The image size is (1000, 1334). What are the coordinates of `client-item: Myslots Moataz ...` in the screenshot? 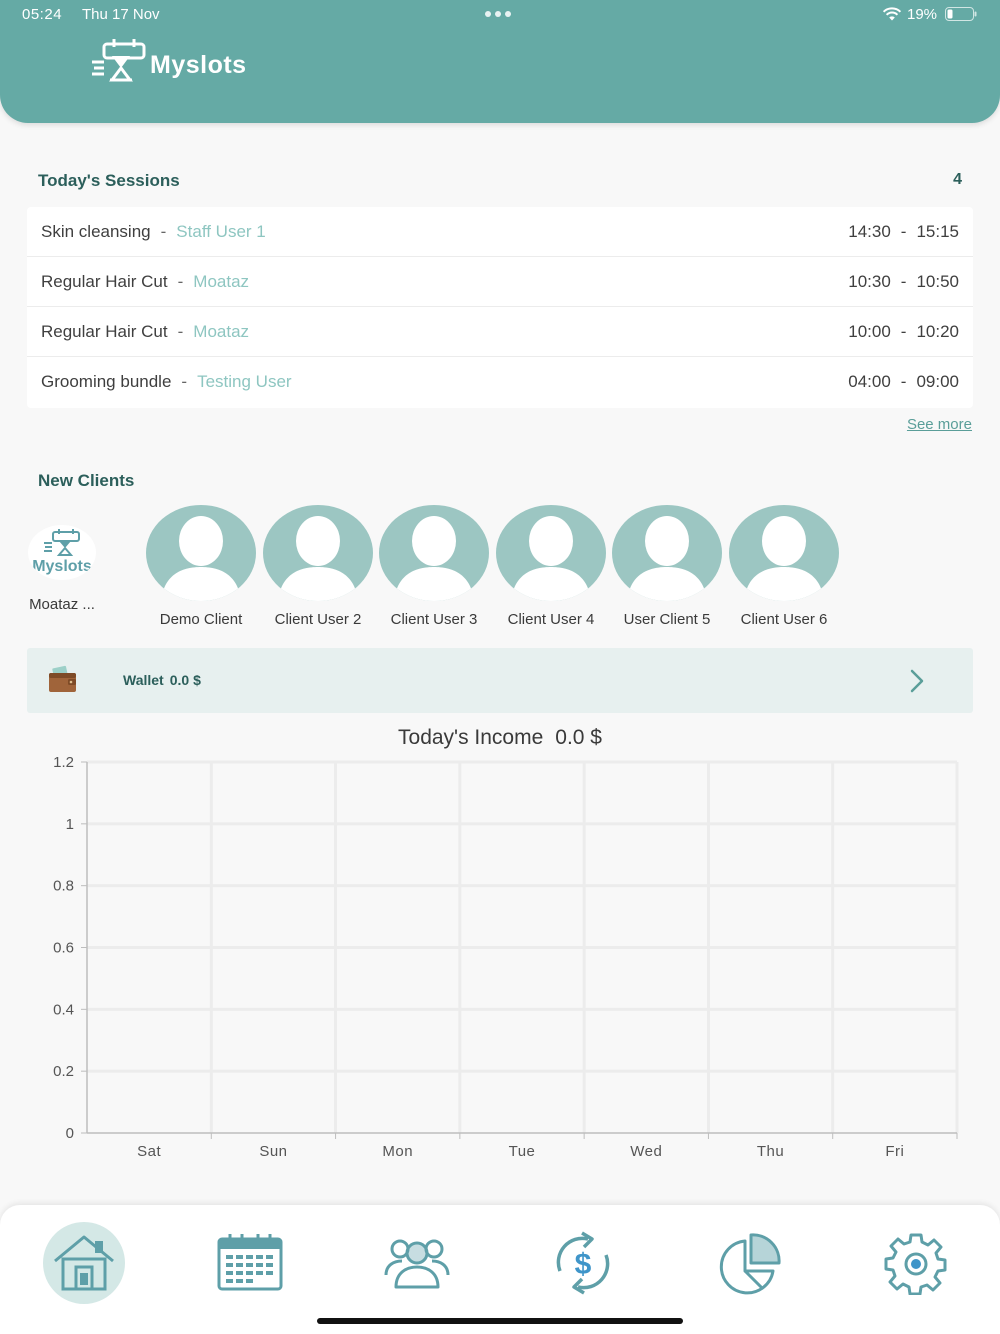 It's located at (62, 569).